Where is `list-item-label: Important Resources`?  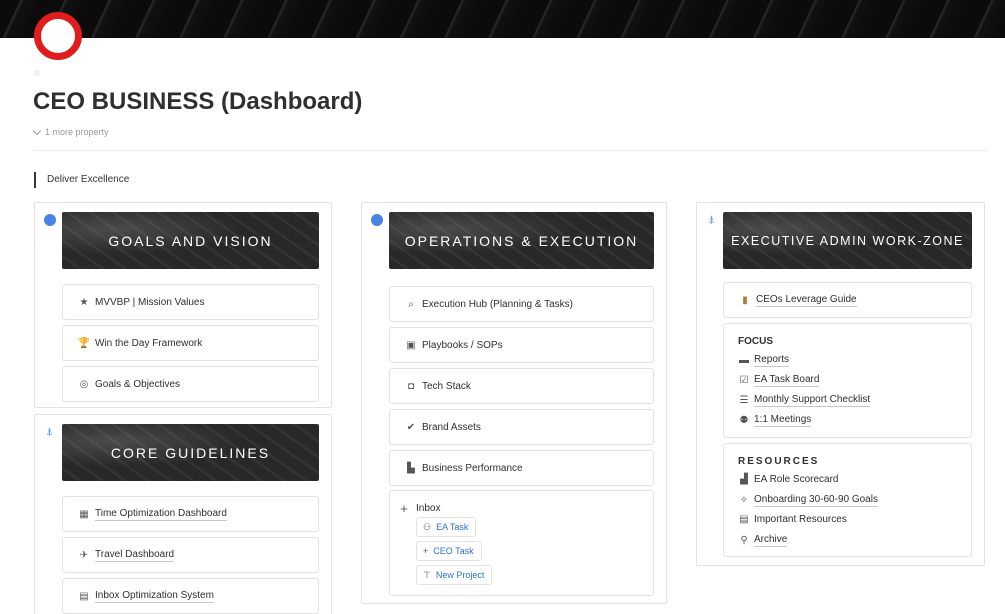 list-item-label: Important Resources is located at coordinates (800, 519).